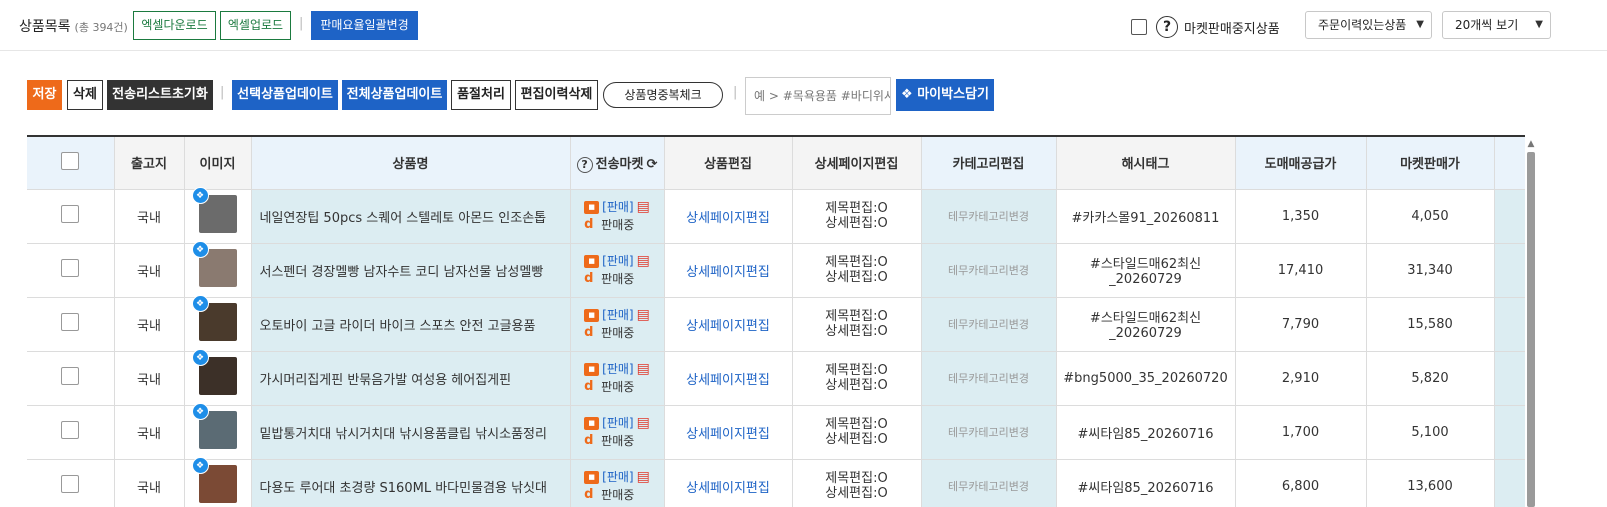  I want to click on scroll-up-icon: ▲, so click(1531, 144).